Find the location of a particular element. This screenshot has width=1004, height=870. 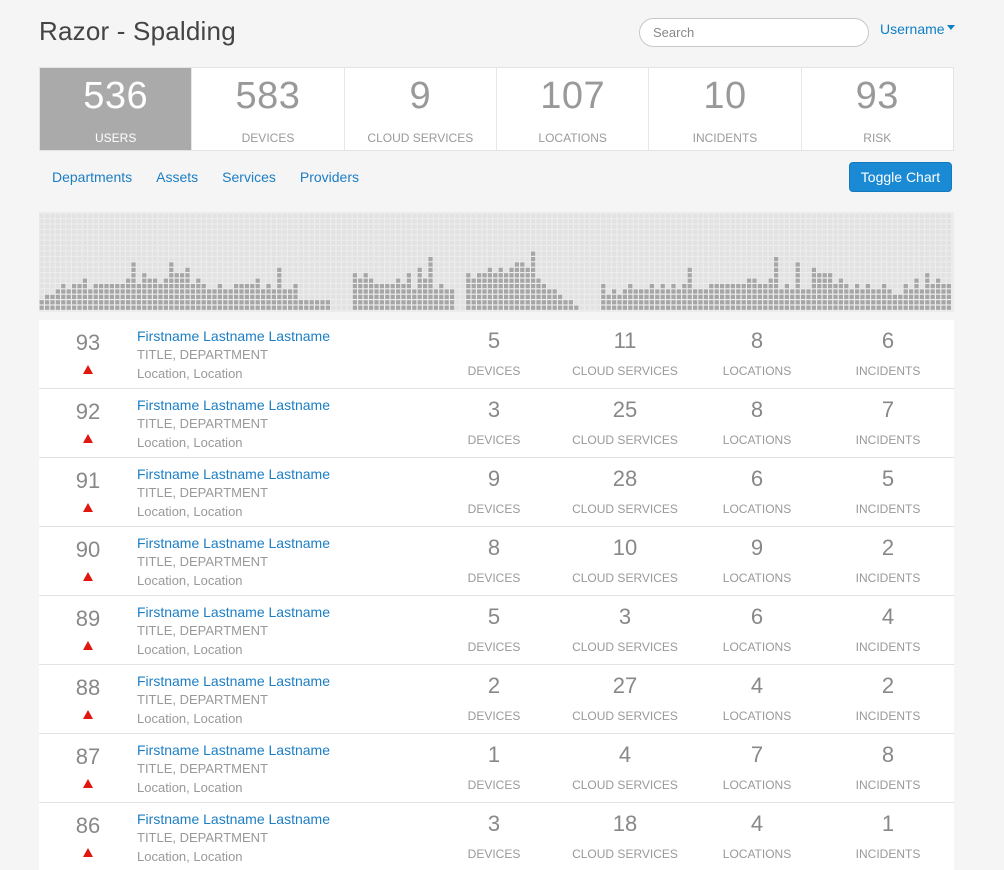

metric-value: 3 is located at coordinates (494, 823).